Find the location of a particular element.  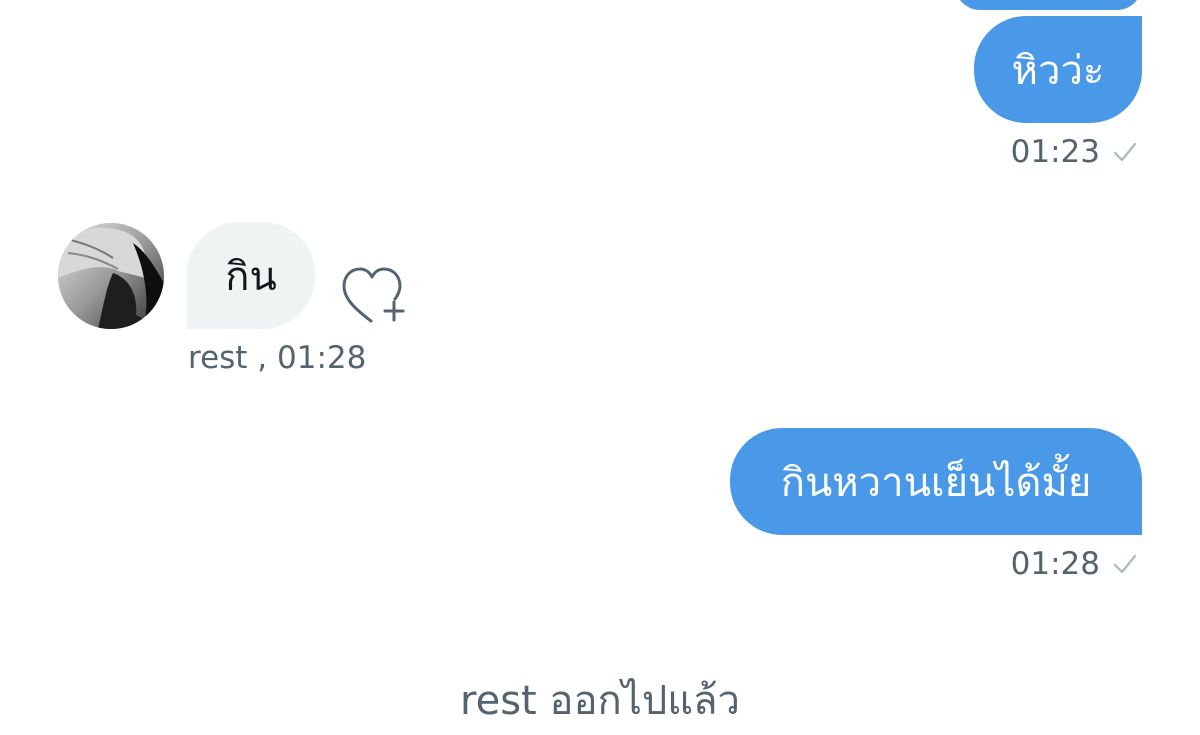

message-bubble-outgoing: หิวว่ะ is located at coordinates (1058, 69).